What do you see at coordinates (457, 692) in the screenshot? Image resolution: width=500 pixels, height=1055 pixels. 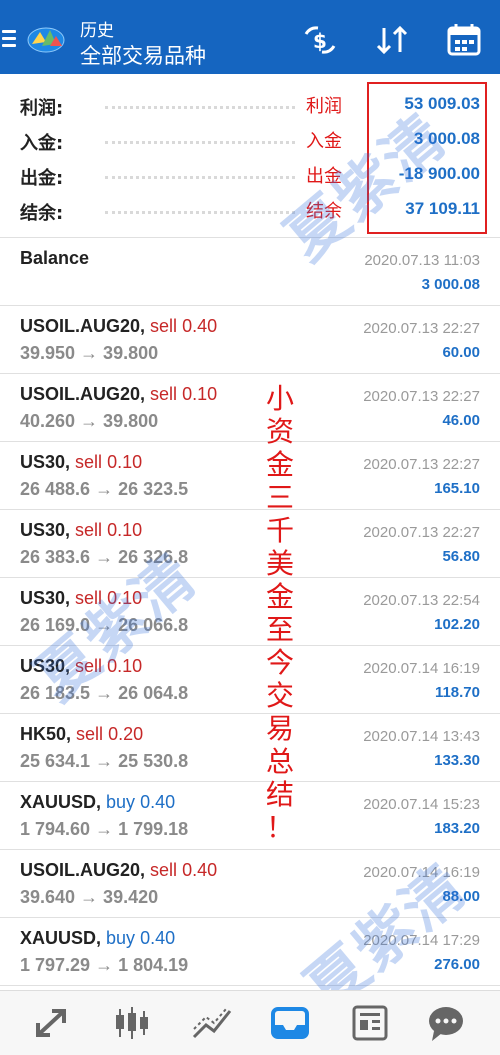 I see `item-profit: 118.70` at bounding box center [457, 692].